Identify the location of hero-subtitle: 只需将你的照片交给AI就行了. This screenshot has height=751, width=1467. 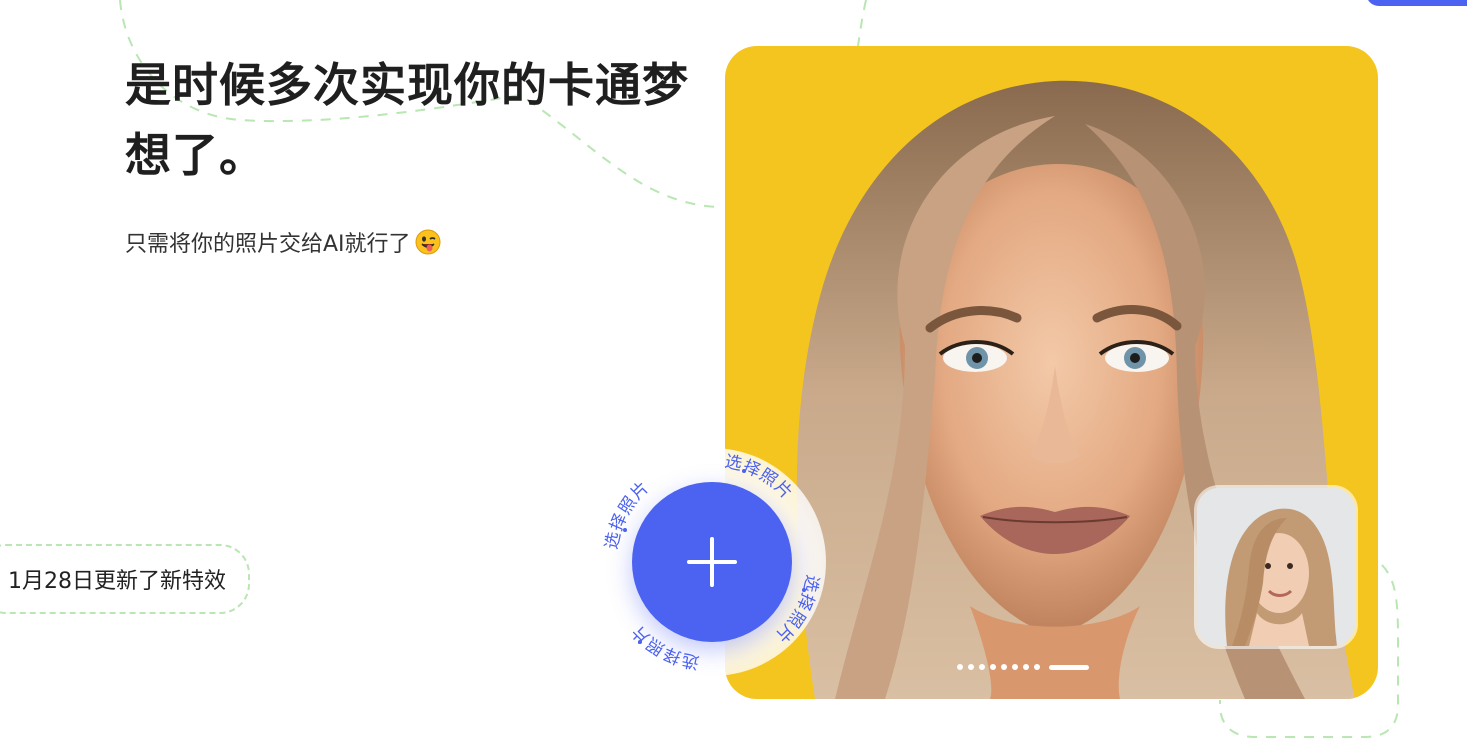
(283, 242).